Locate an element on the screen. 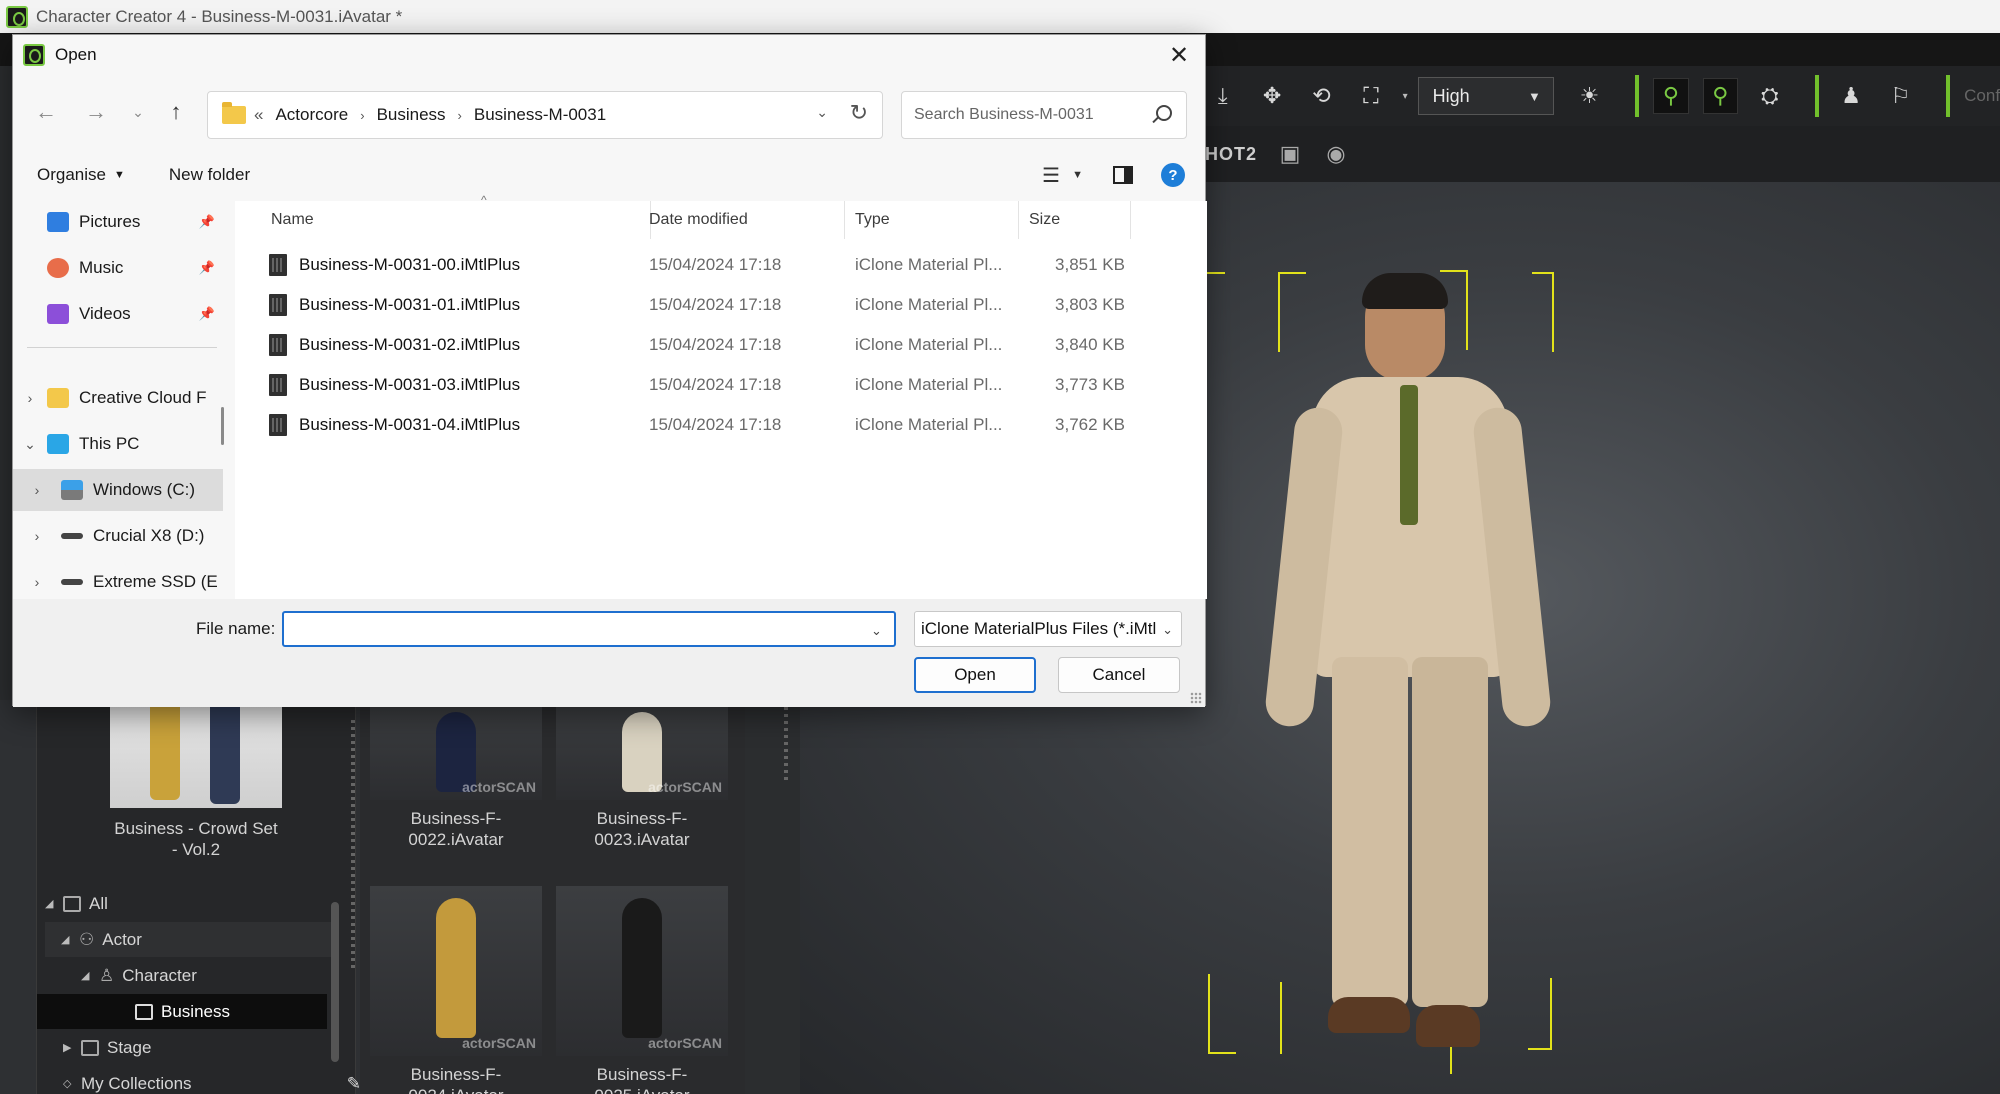 The width and height of the screenshot is (2000, 1094). bone-edit-icon: ⚲ is located at coordinates (1720, 96).